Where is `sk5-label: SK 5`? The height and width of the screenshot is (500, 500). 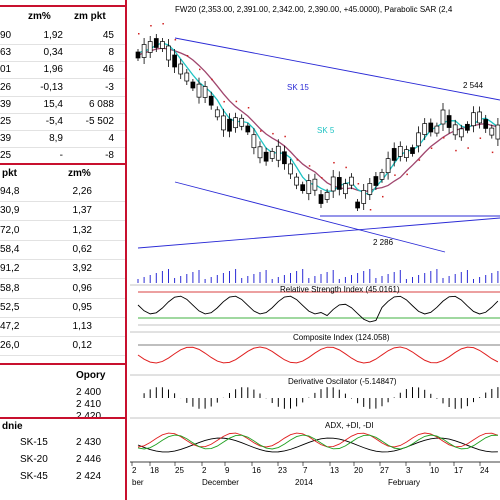 sk5-label: SK 5 is located at coordinates (326, 130).